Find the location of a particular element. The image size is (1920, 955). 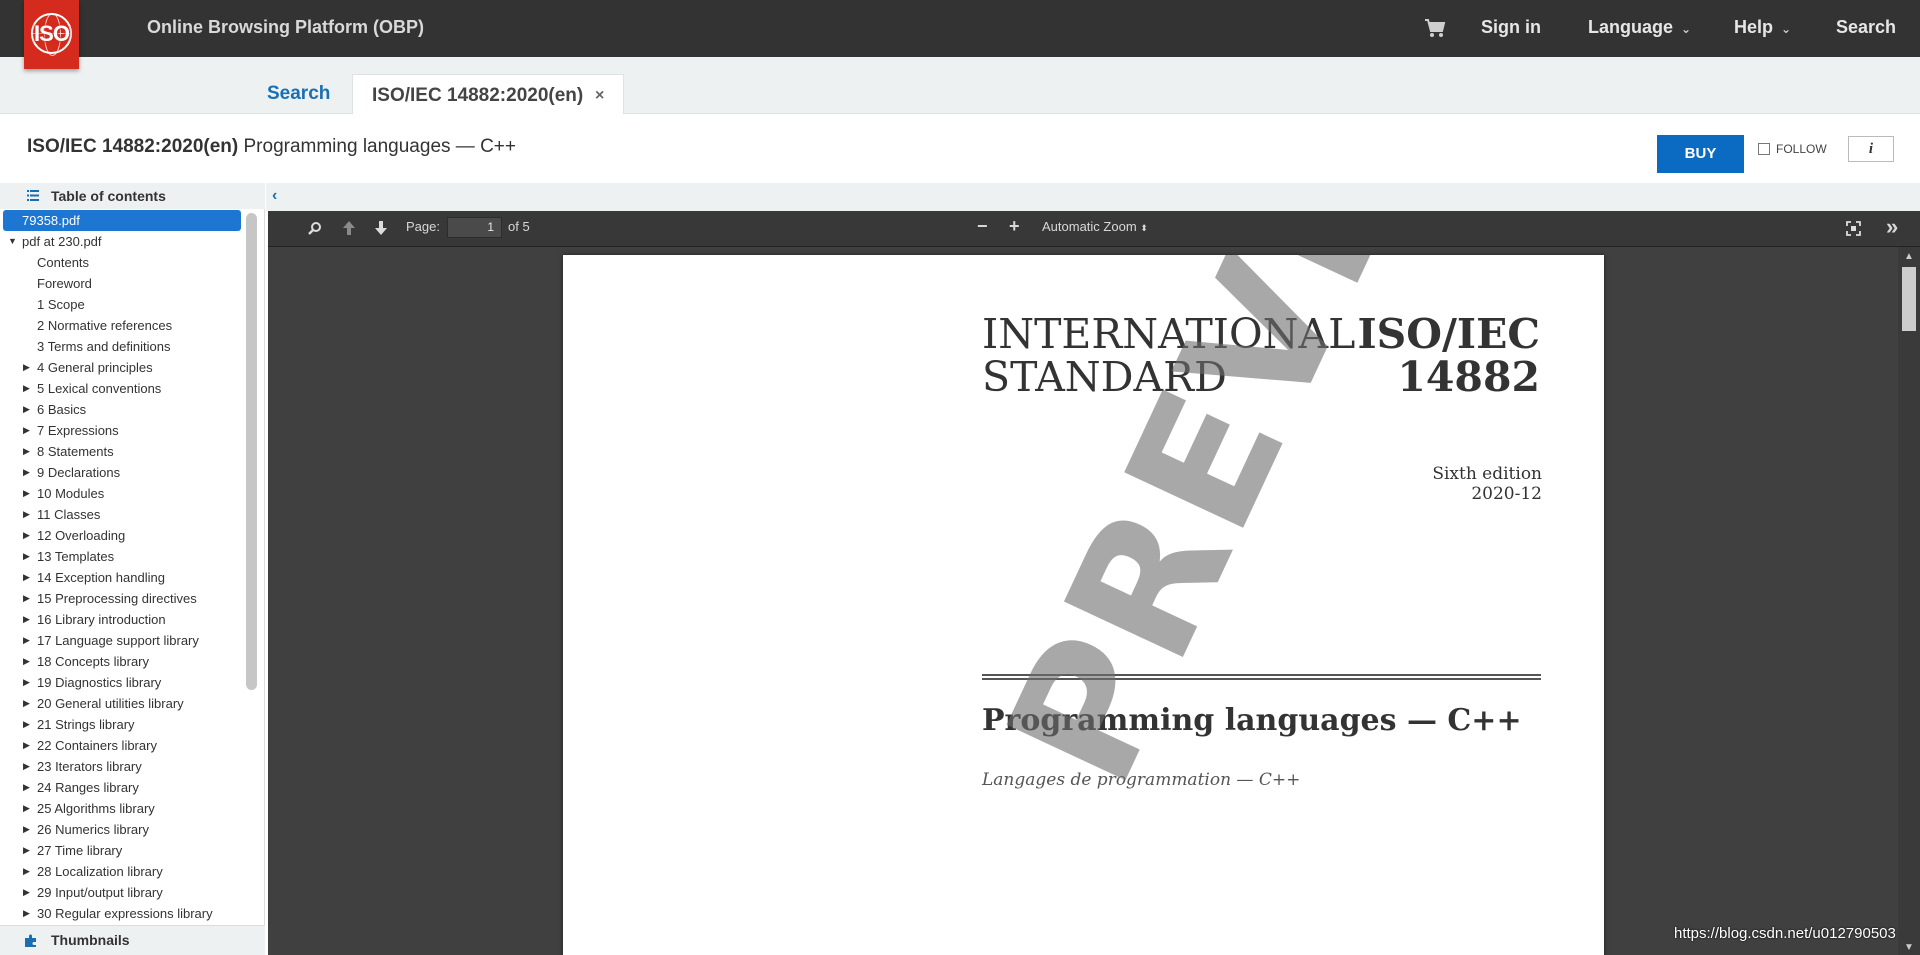

page-number-input: 1 is located at coordinates (474, 227).